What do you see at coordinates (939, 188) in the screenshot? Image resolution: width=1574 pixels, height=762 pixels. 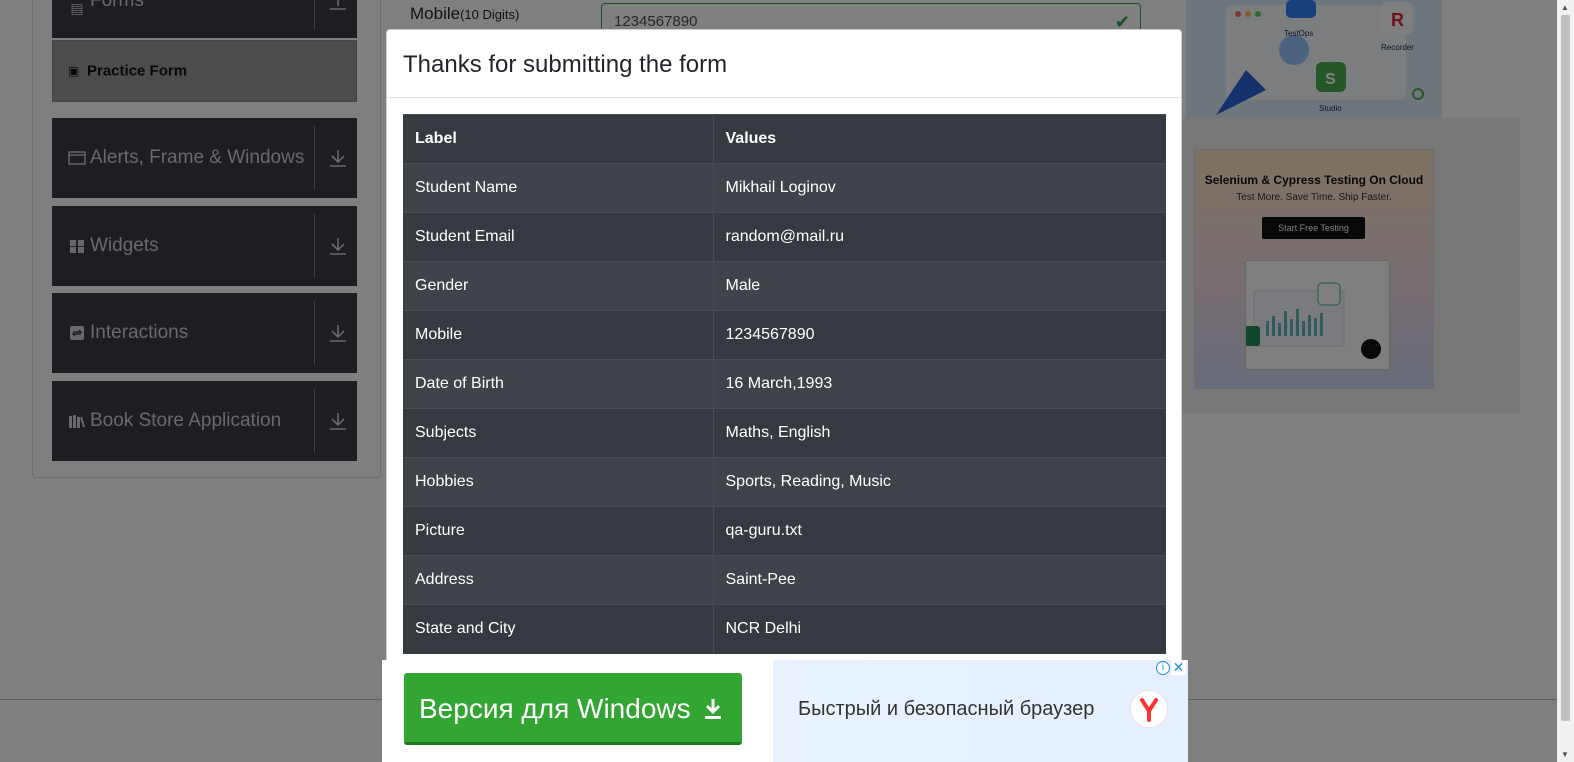 I see `row-value: Mikhail Loginov` at bounding box center [939, 188].